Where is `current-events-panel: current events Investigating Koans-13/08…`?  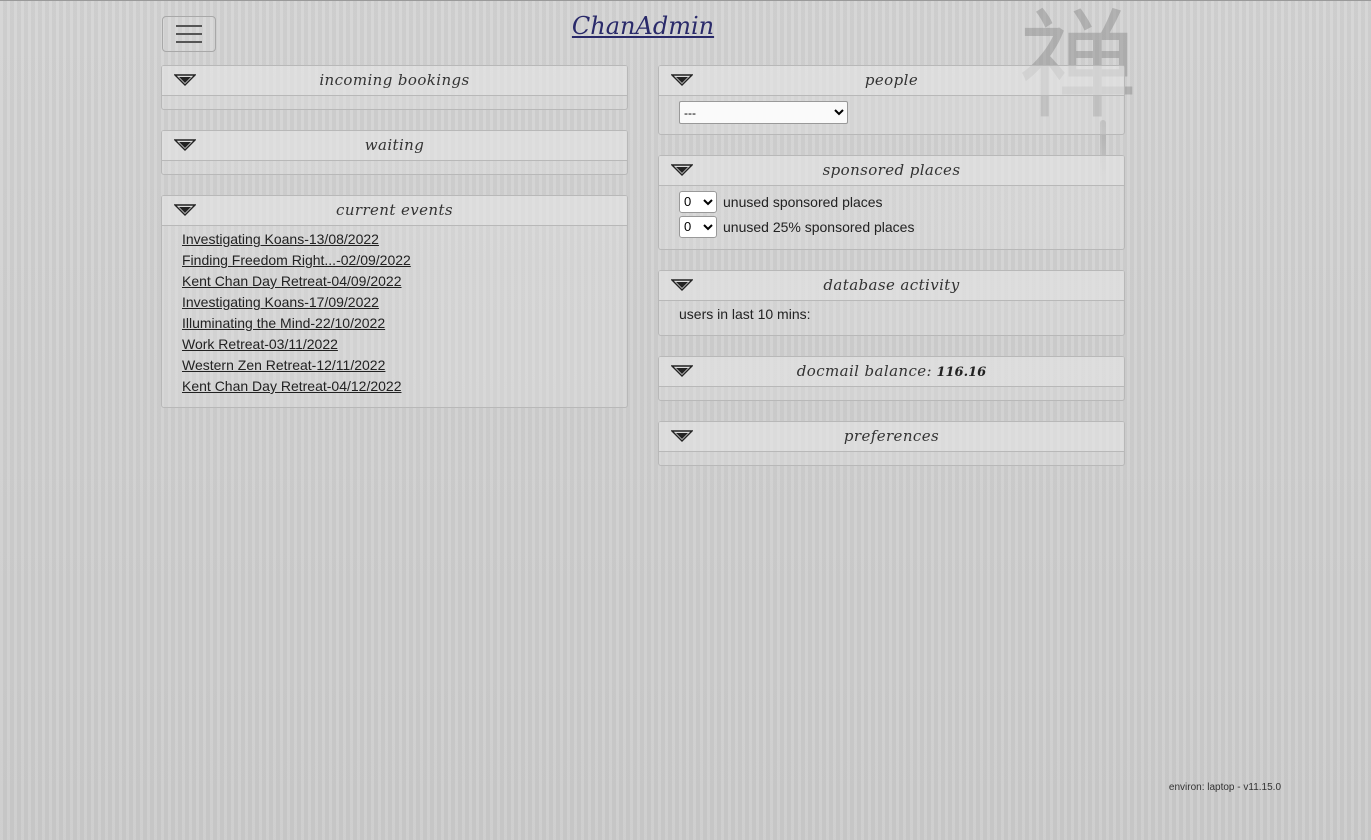 current-events-panel: current events Investigating Koans-13/08… is located at coordinates (394, 301).